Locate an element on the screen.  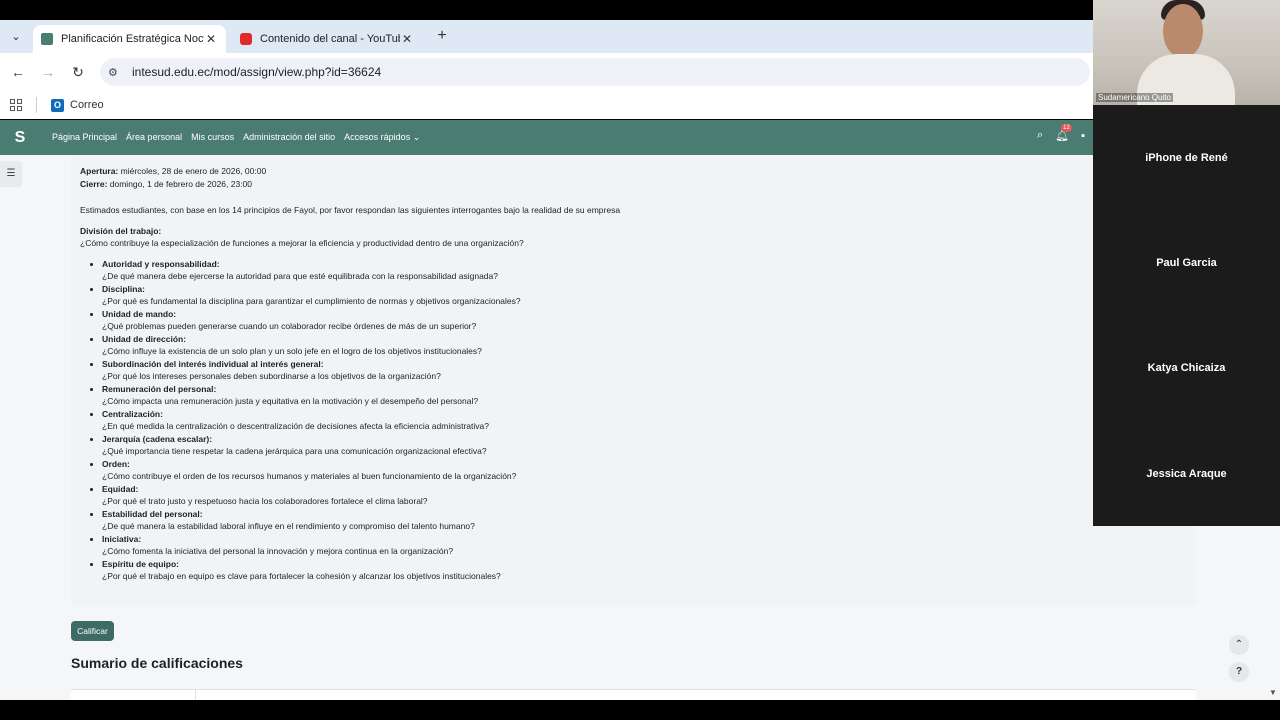
chevron-down-icon: ⌄ is located at coordinates (16, 37).